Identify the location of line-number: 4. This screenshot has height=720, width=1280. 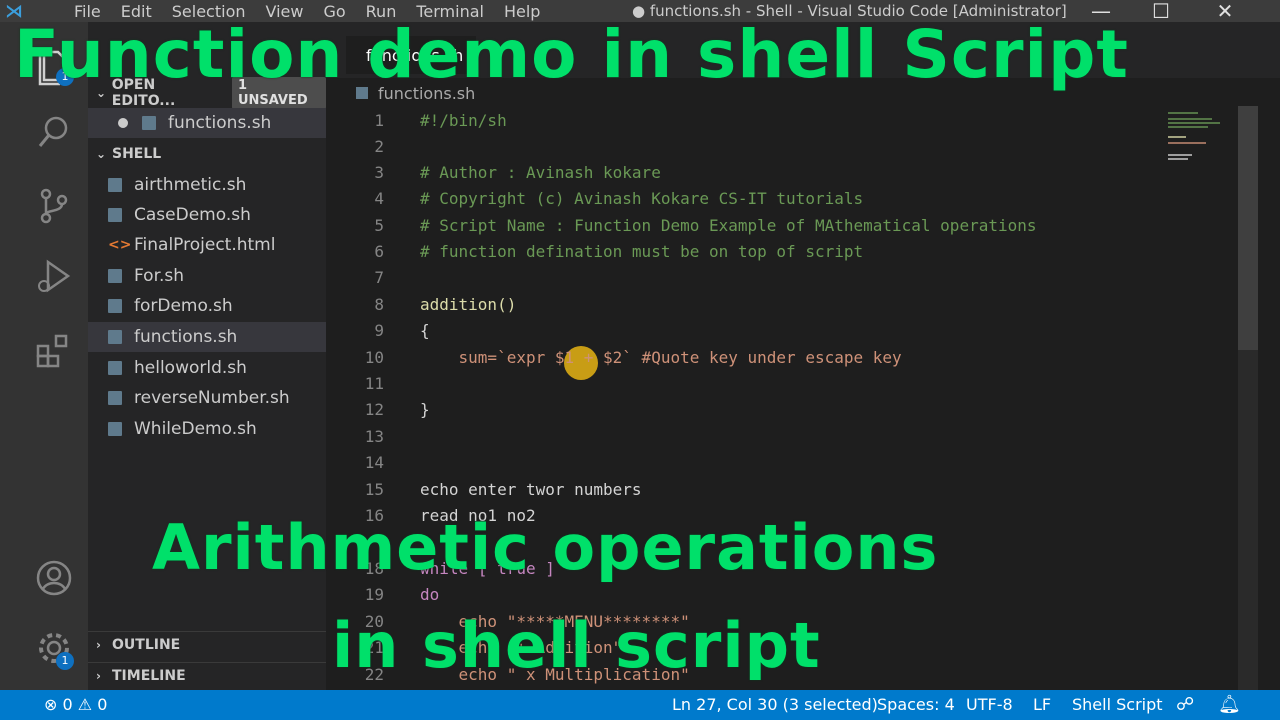
(379, 198).